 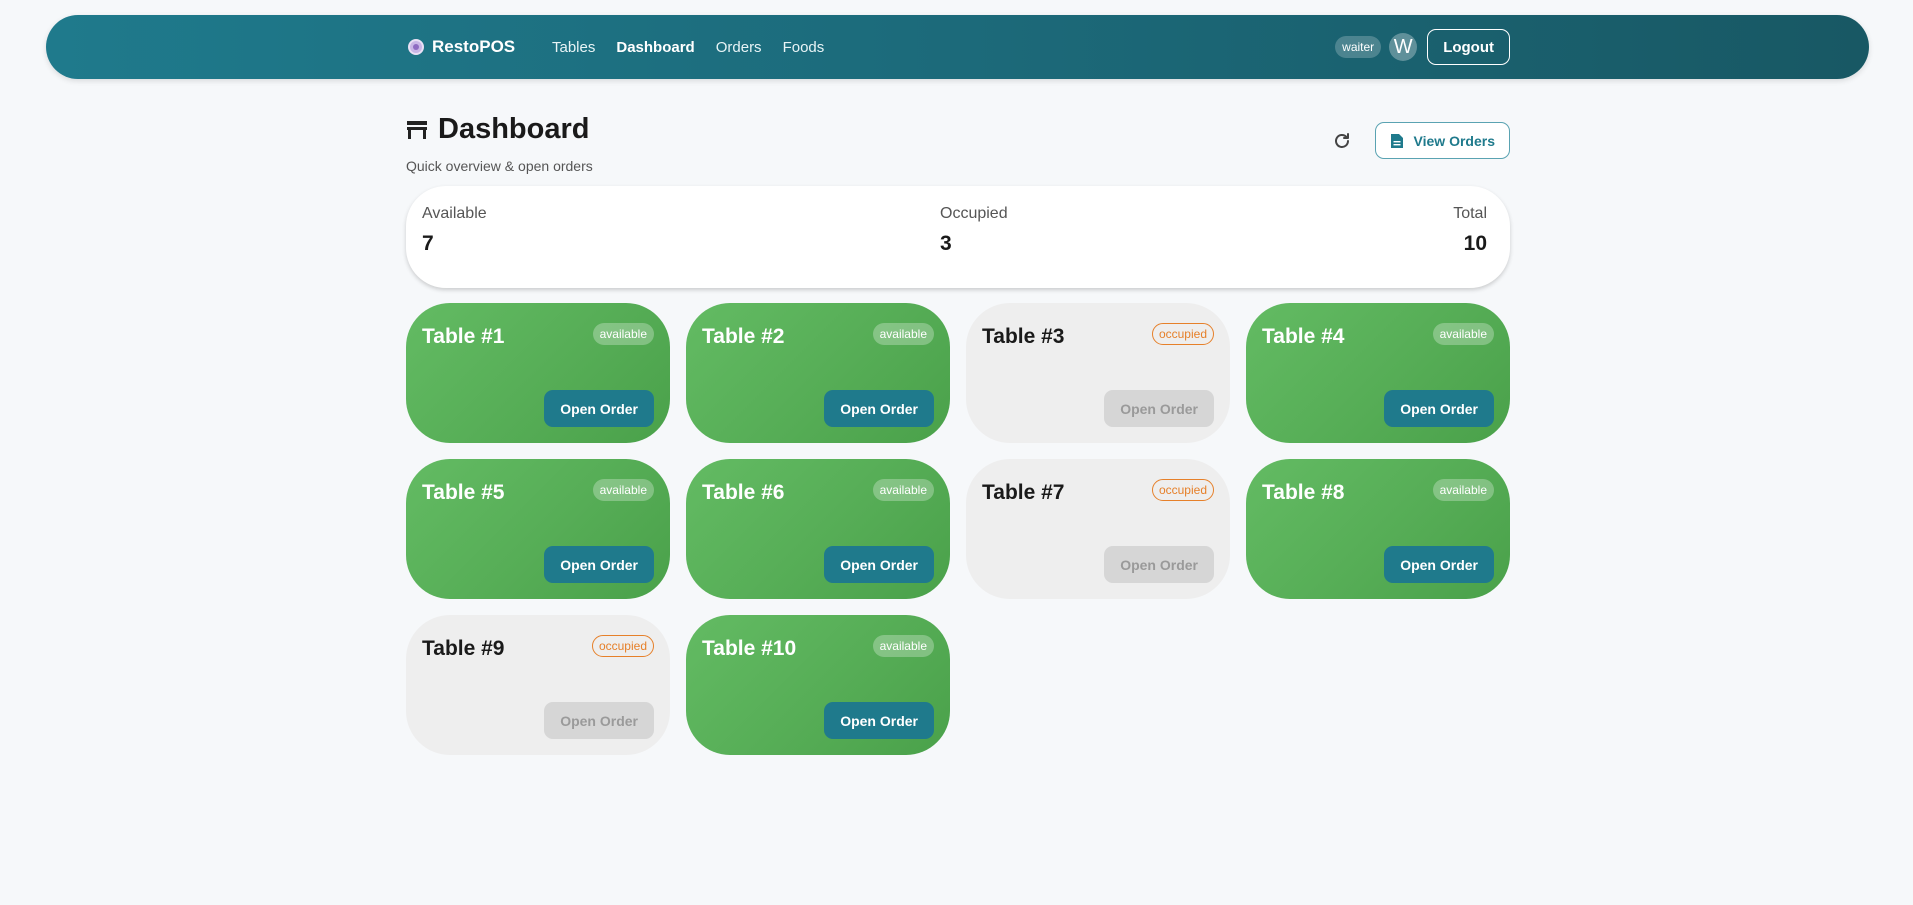 I want to click on table-card: Table #5 available Open Order, so click(x=538, y=529).